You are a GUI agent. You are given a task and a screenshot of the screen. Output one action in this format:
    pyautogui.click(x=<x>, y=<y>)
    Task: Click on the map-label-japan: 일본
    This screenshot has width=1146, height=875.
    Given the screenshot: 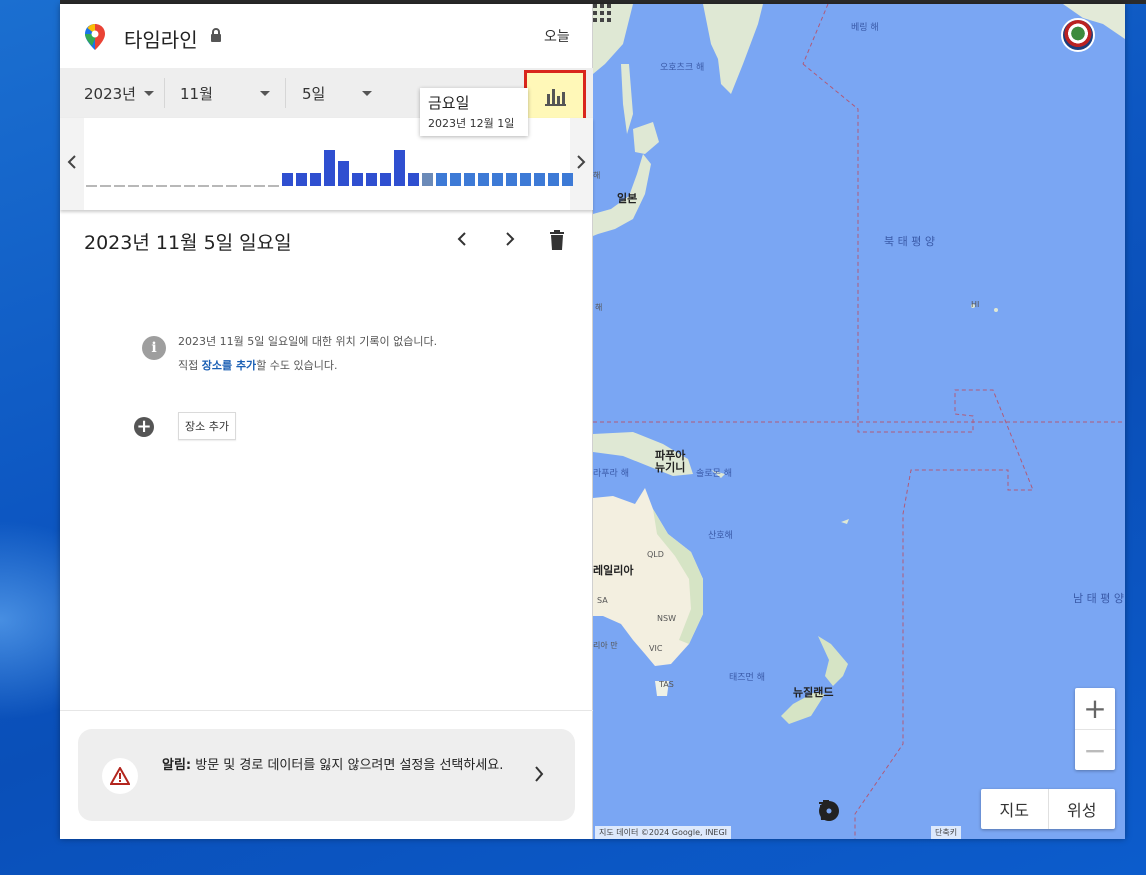 What is the action you would take?
    pyautogui.click(x=627, y=198)
    